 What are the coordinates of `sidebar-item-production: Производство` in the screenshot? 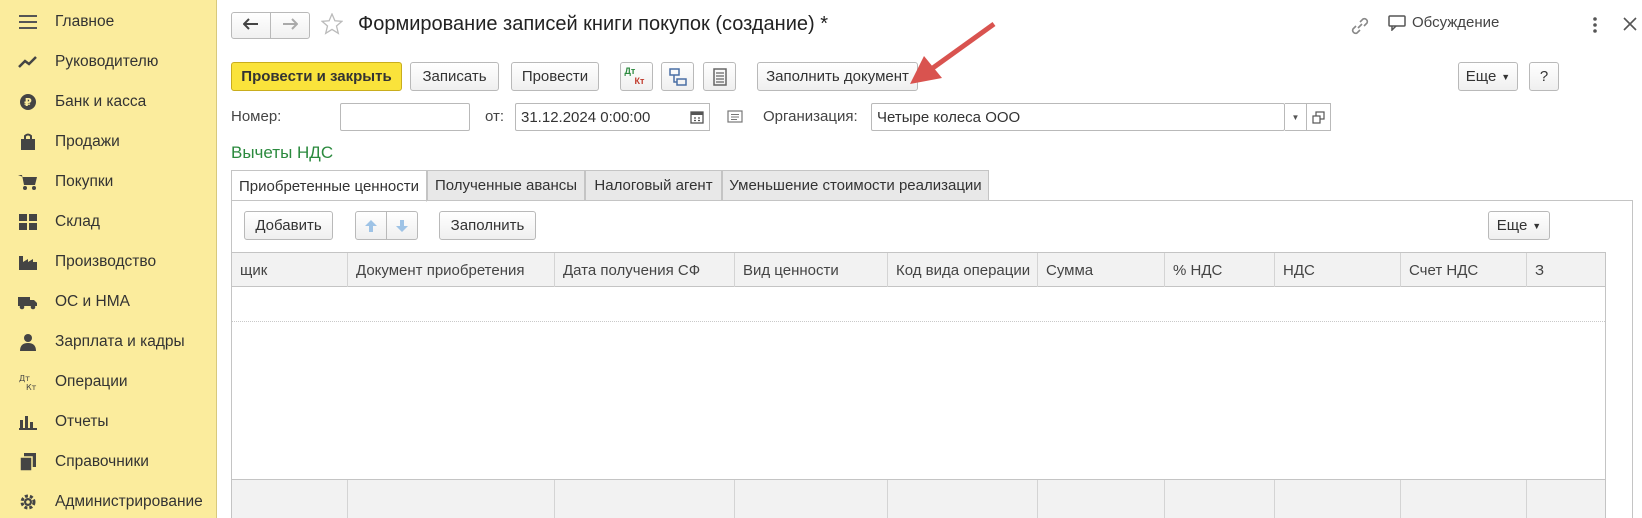 It's located at (108, 262).